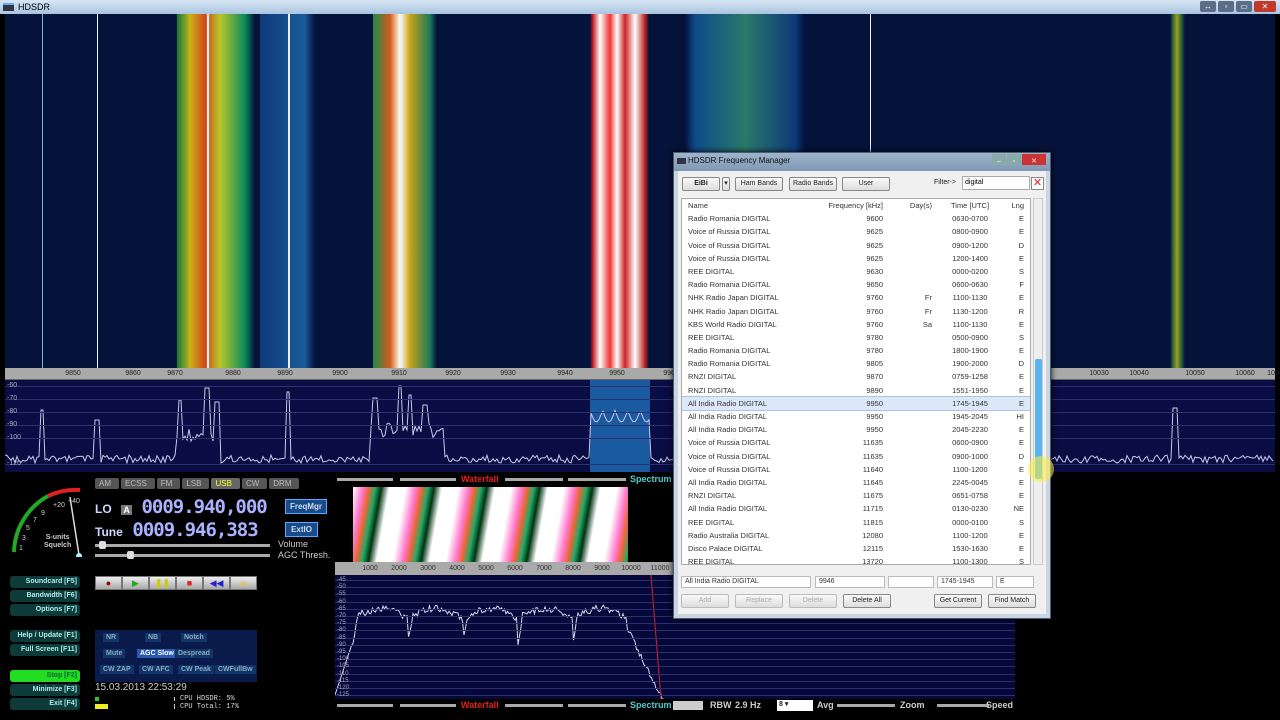 Image resolution: width=1280 pixels, height=720 pixels. Describe the element at coordinates (856, 218) in the screenshot. I see `table-row: Radio Romania DIGITAL 9600 0630-0700 E` at that location.